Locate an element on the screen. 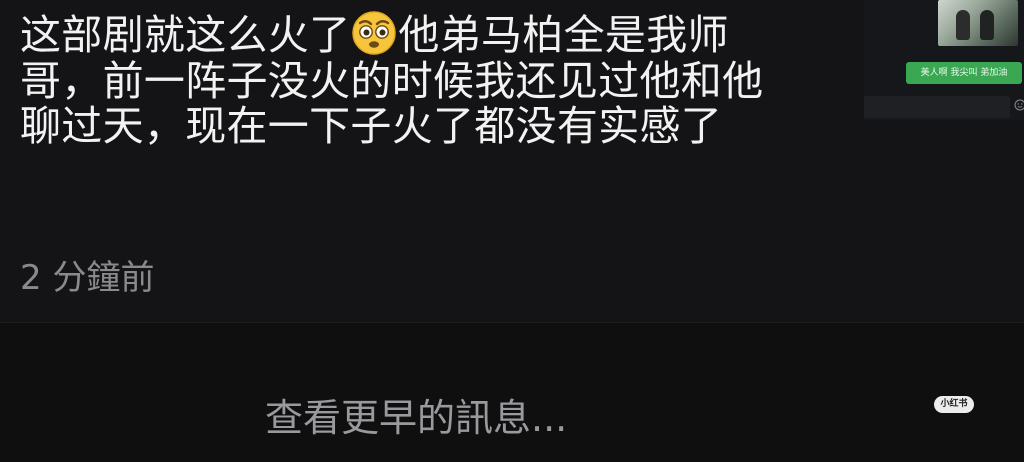 This screenshot has height=462, width=1024. divider is located at coordinates (512, 322).